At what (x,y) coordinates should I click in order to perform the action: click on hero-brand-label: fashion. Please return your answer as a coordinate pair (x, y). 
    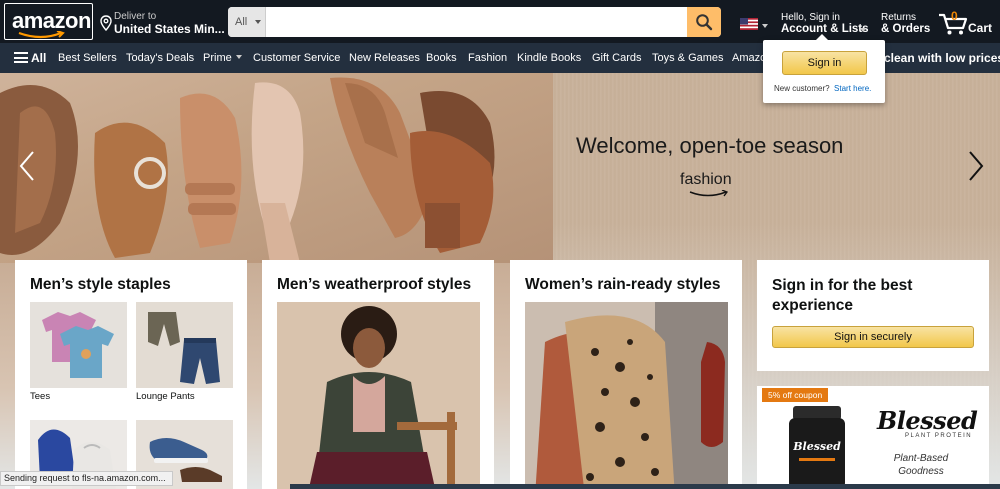
    Looking at the image, I should click on (706, 179).